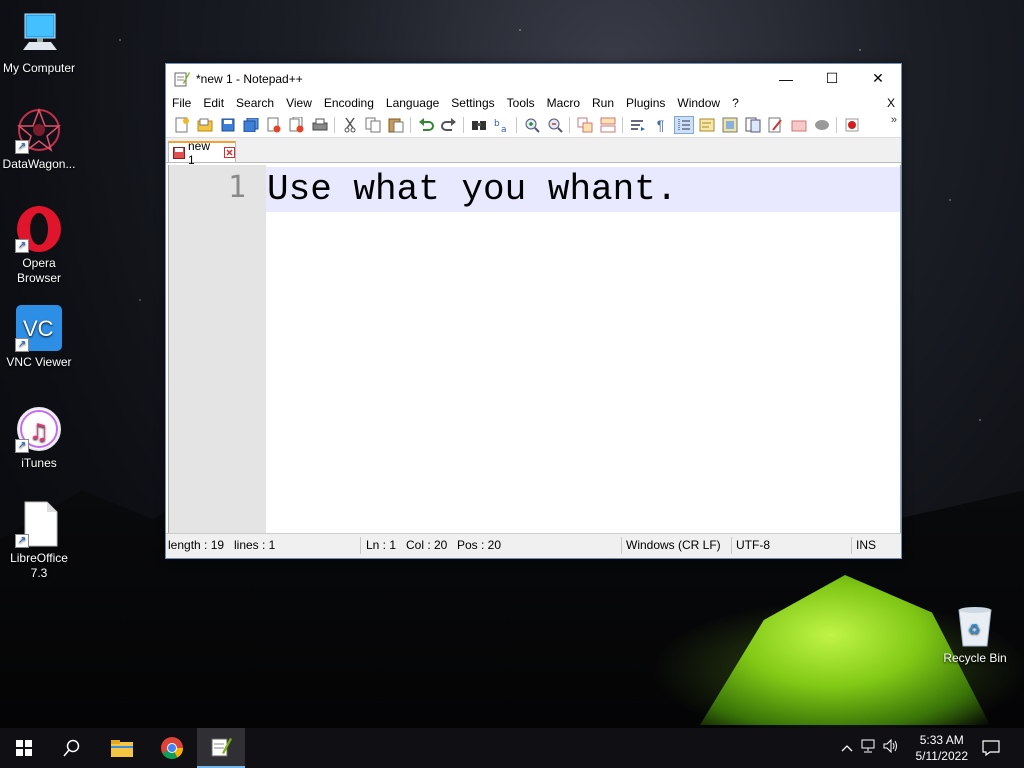 The height and width of the screenshot is (768, 1024). What do you see at coordinates (228, 125) in the screenshot?
I see `save-icon` at bounding box center [228, 125].